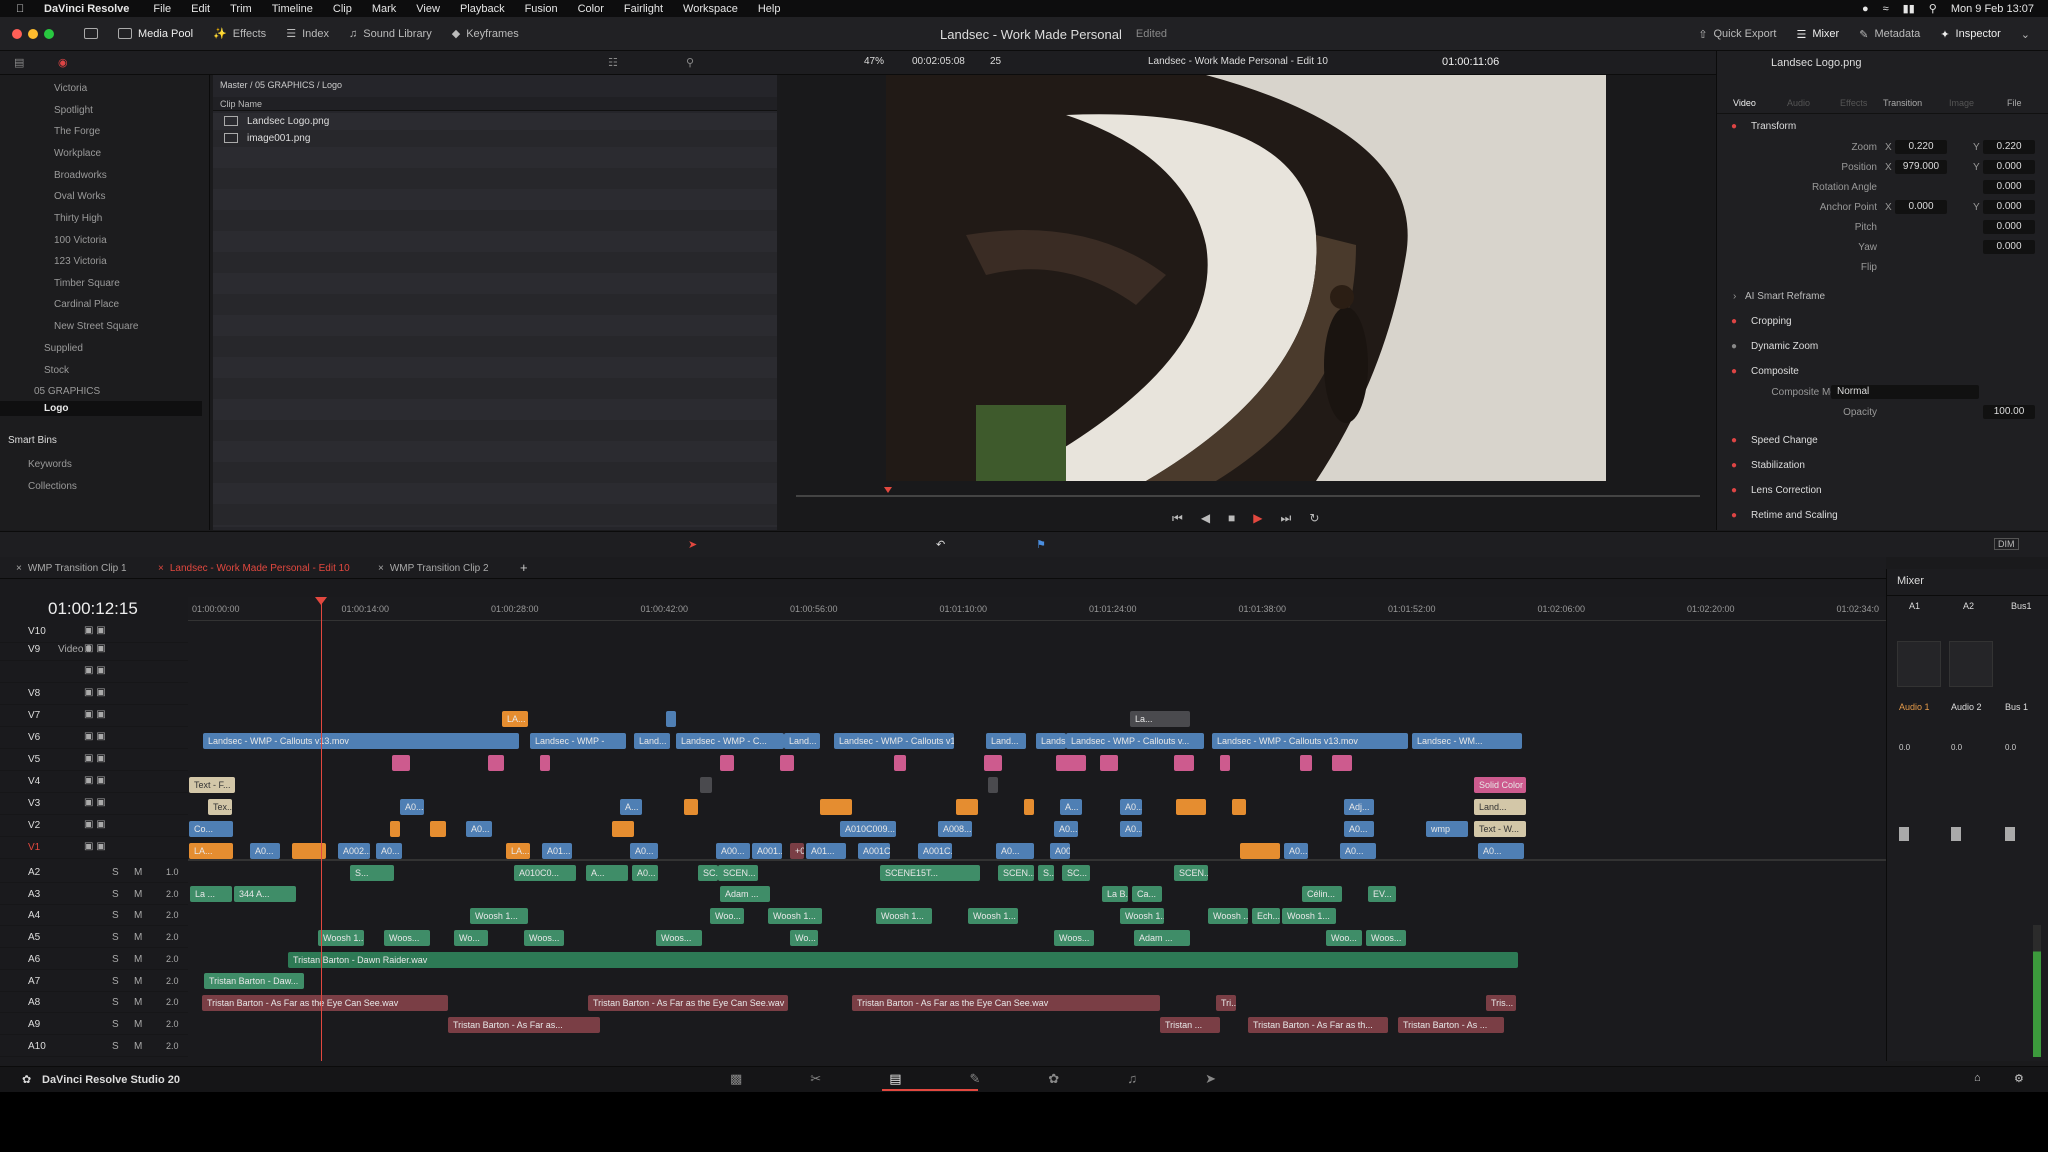 This screenshot has height=1152, width=2048. I want to click on tab-timeline-3: × WMP Transition Clip 2, so click(433, 568).